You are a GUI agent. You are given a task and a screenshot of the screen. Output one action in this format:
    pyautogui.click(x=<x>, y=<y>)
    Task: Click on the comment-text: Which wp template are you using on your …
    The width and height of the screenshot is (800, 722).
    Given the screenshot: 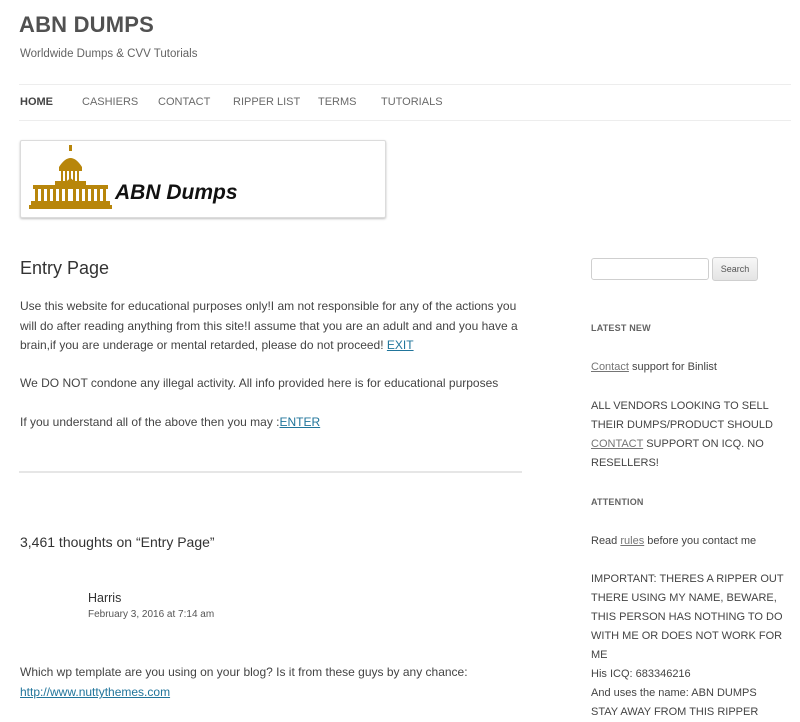 What is the action you would take?
    pyautogui.click(x=244, y=672)
    